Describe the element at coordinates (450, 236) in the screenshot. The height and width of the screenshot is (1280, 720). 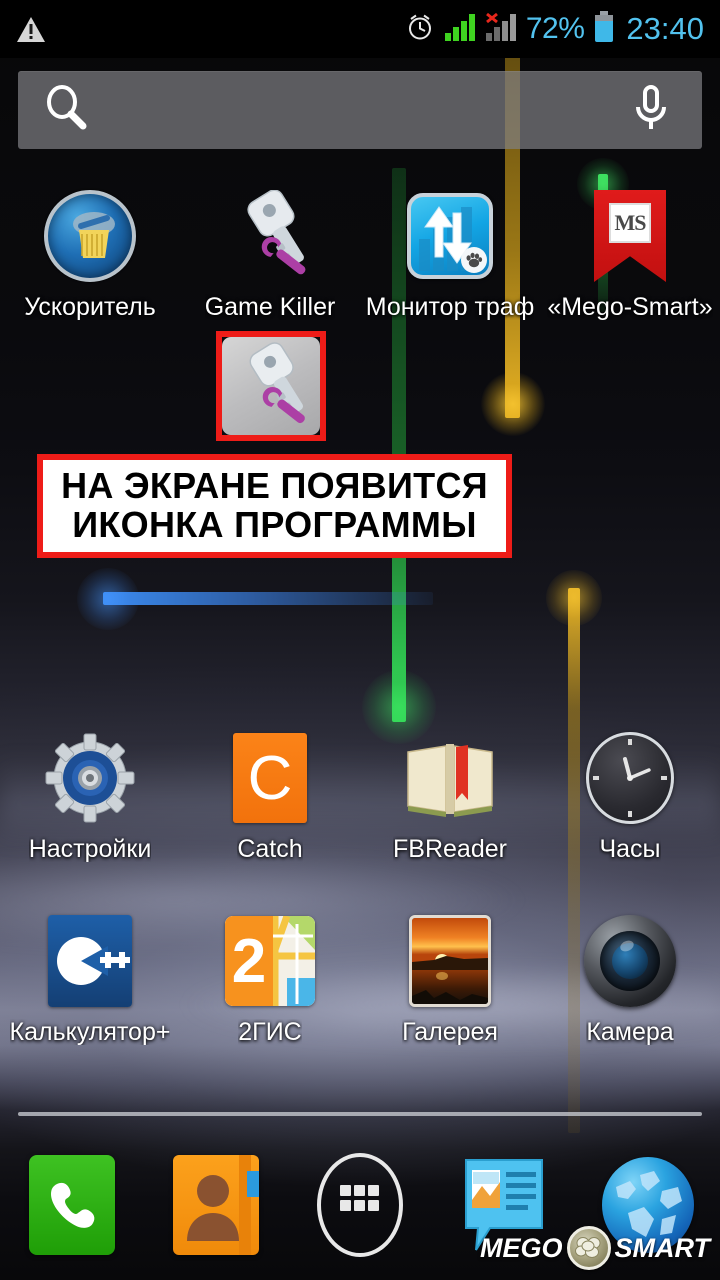
I see `traffic-monitor-icon` at that location.